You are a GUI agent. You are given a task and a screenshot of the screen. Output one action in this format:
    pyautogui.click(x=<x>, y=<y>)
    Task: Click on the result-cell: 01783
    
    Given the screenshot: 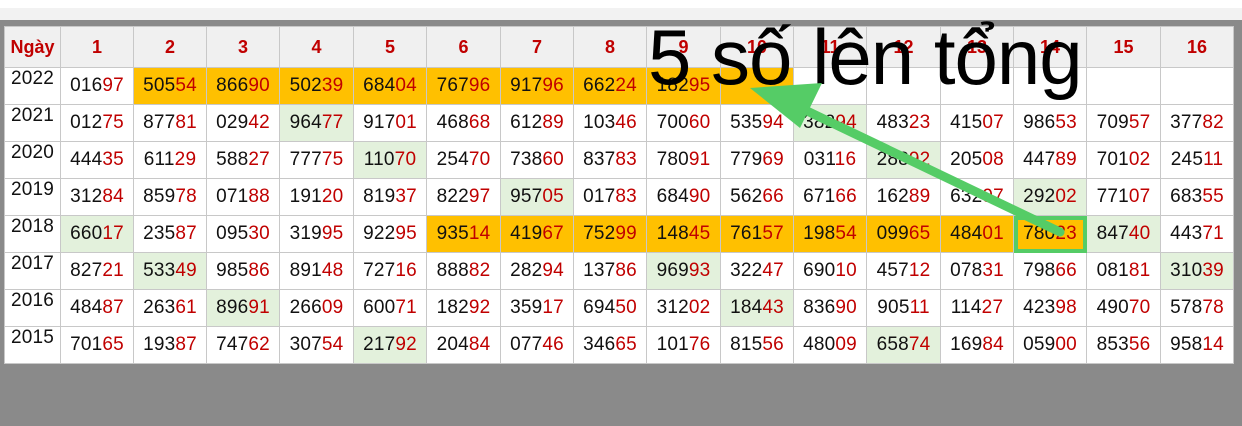 What is the action you would take?
    pyautogui.click(x=610, y=197)
    